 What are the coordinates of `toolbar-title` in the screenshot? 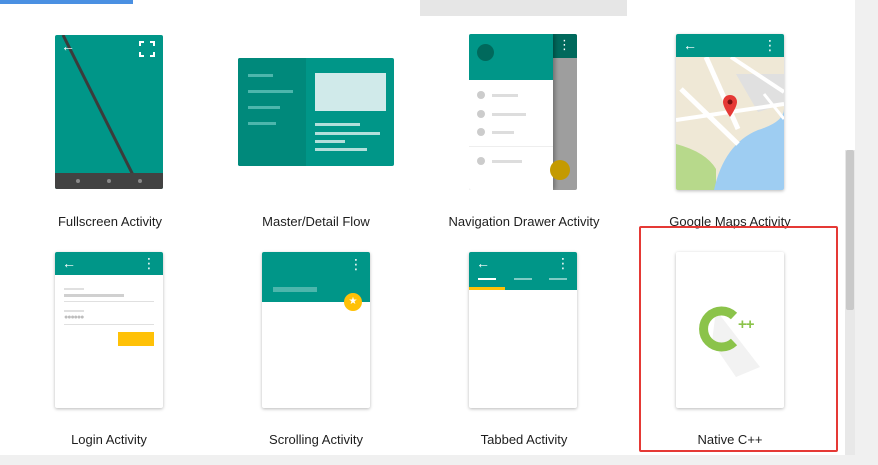 It's located at (295, 289).